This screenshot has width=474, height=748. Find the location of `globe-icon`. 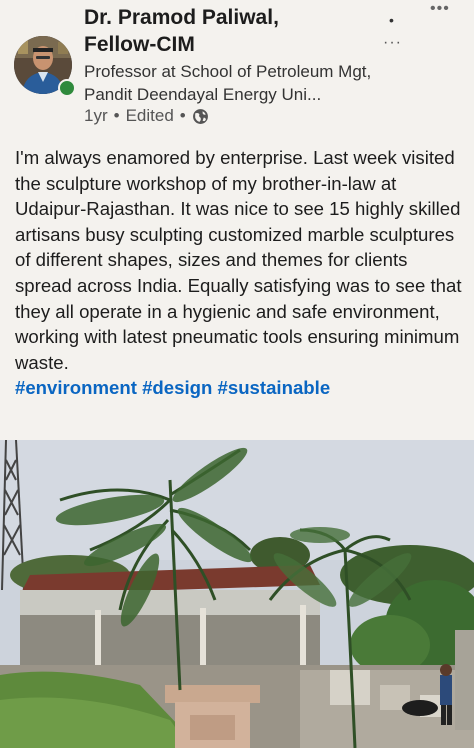

globe-icon is located at coordinates (200, 116).